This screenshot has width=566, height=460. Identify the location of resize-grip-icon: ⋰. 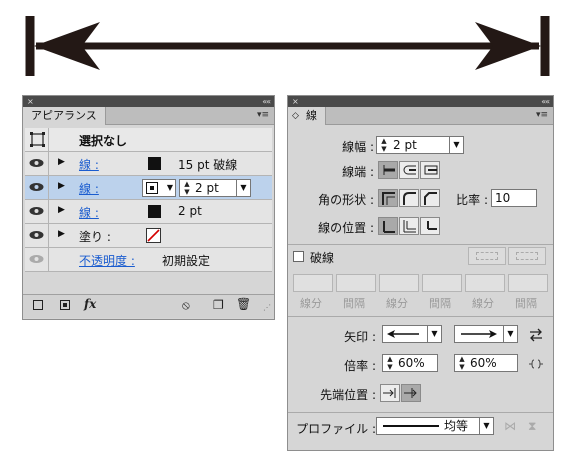
(267, 307).